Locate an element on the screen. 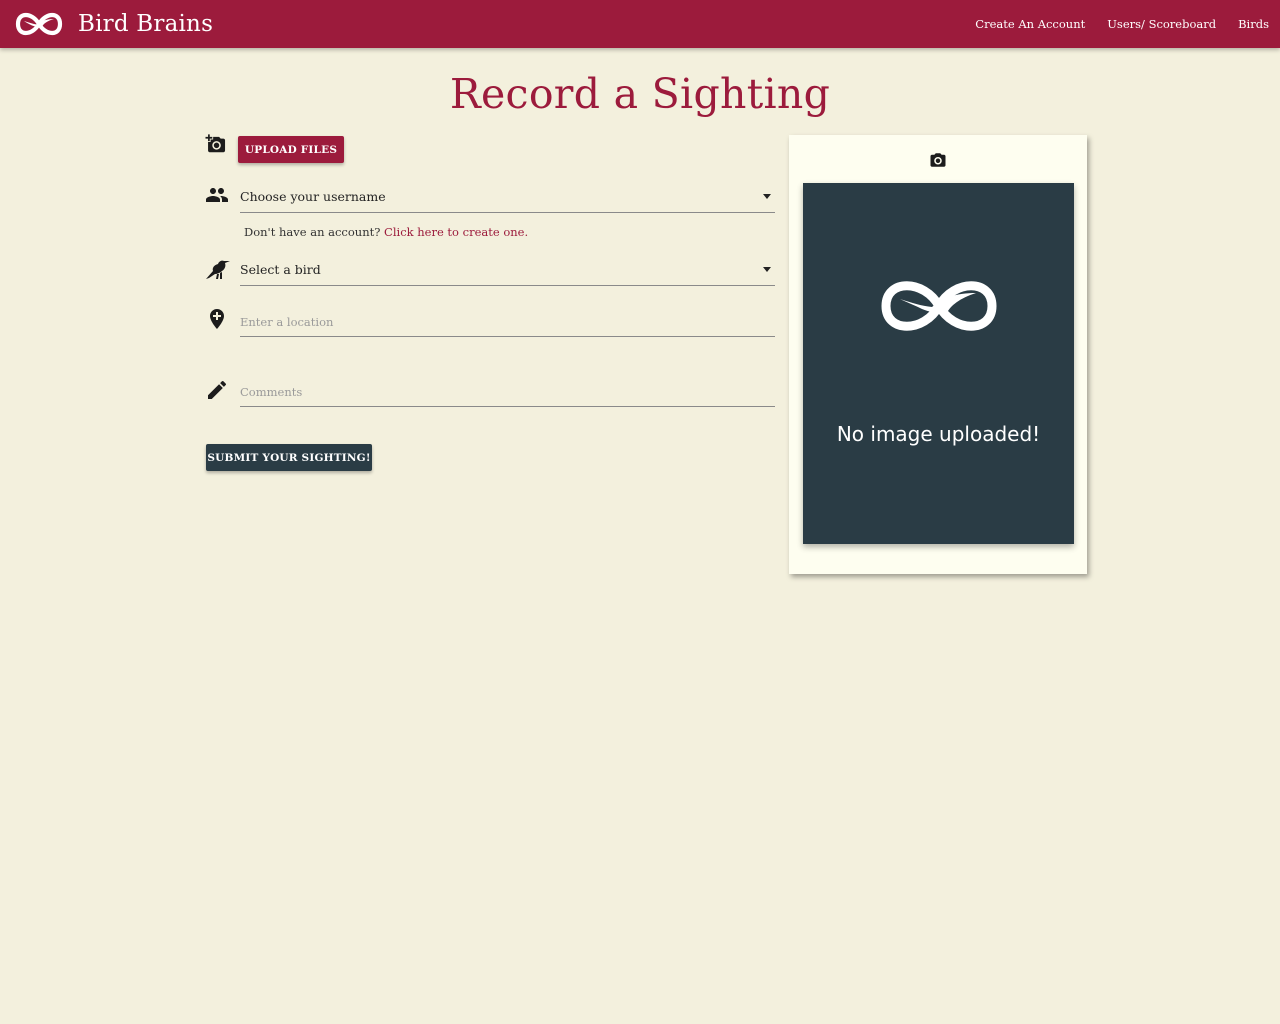 This screenshot has width=1280, height=1024. no-image-message: No image uploaded! is located at coordinates (938, 434).